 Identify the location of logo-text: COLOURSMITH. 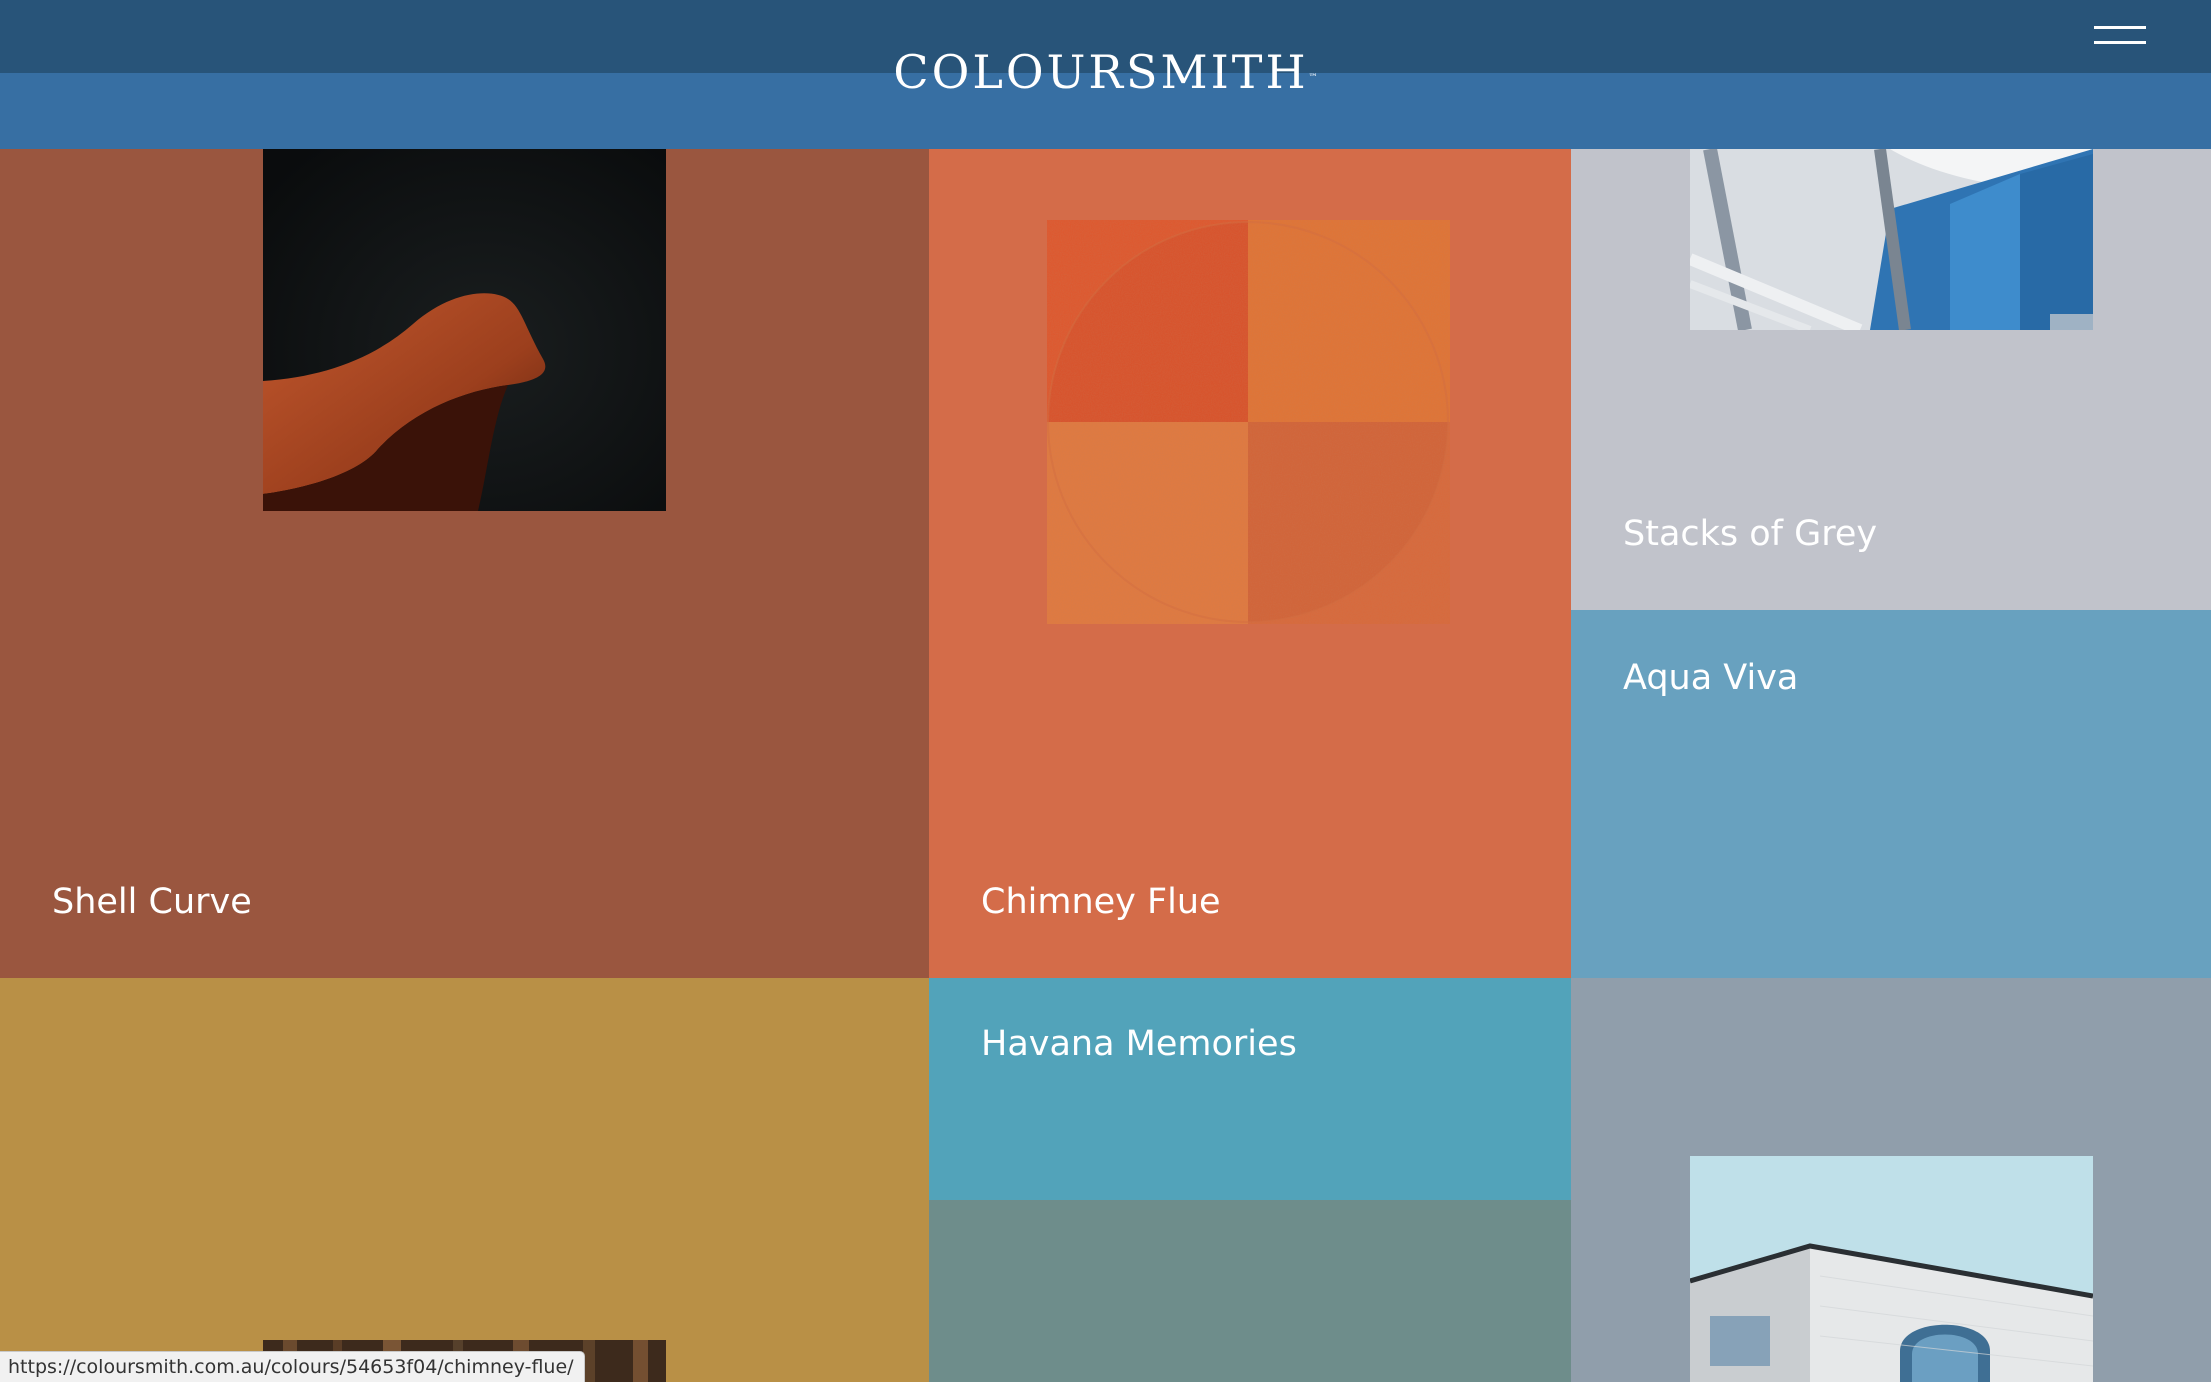
(1101, 72).